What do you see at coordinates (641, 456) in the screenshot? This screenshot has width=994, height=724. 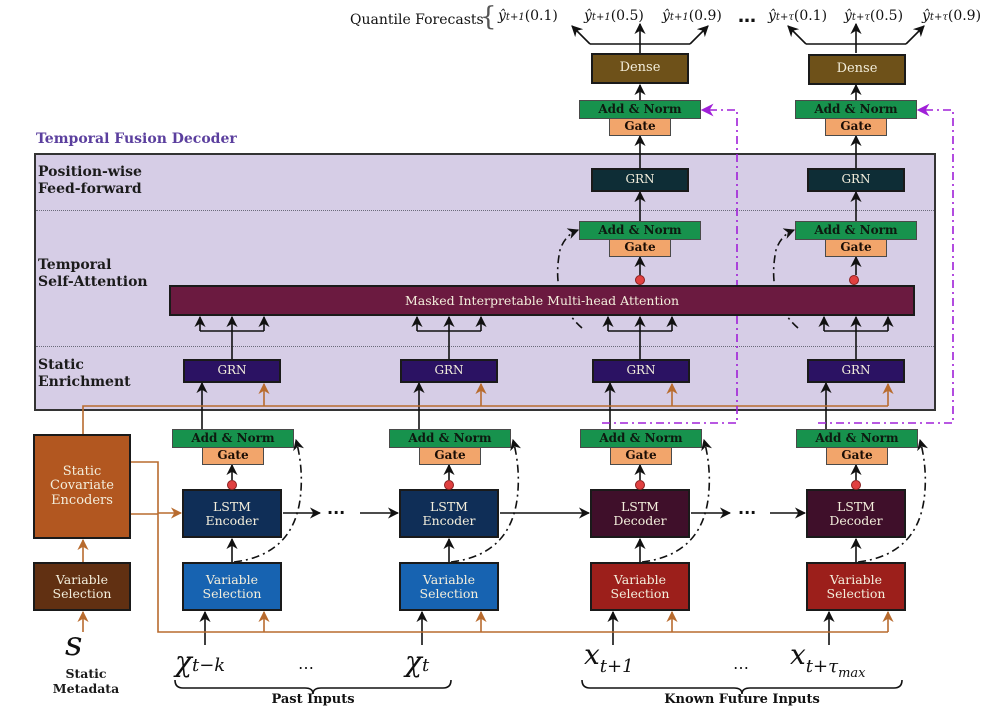 I see `gate-lstm-3: Gate` at bounding box center [641, 456].